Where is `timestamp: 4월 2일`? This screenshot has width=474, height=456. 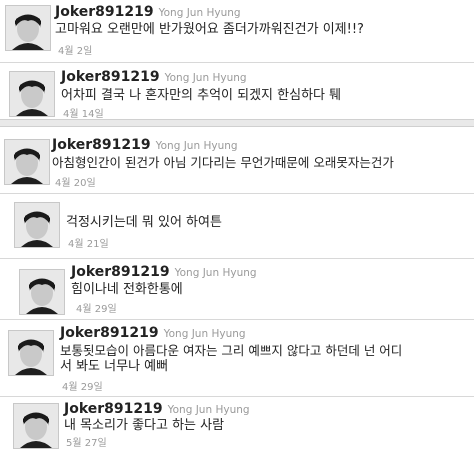 timestamp: 4월 2일 is located at coordinates (75, 49).